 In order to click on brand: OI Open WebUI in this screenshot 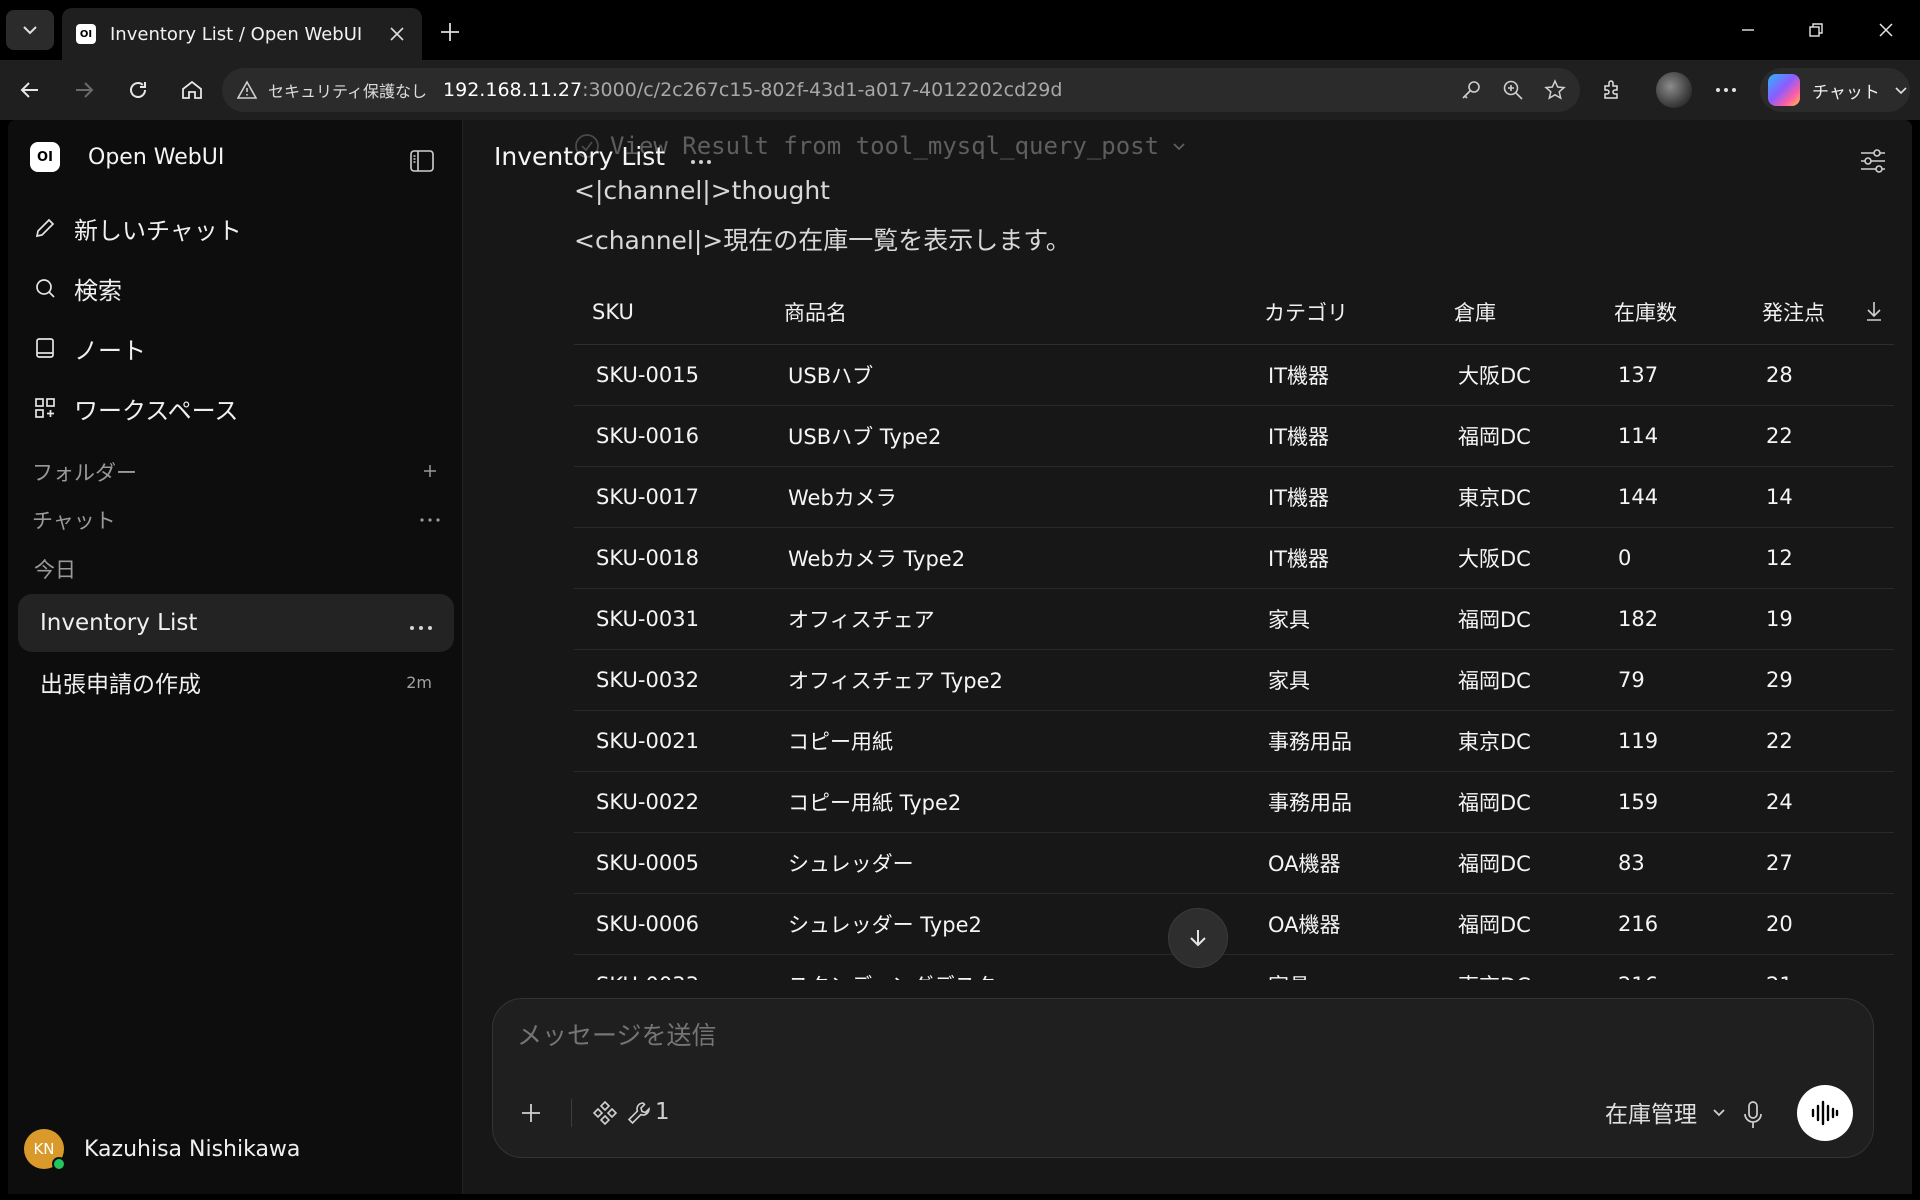, I will do `click(127, 157)`.